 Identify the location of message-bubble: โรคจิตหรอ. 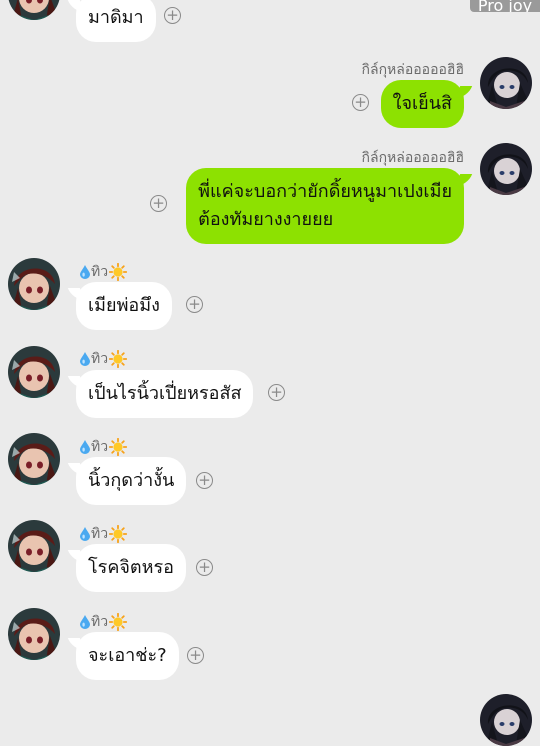
(131, 568).